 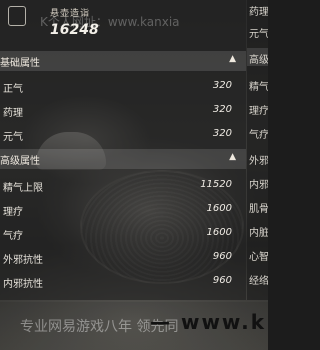 What do you see at coordinates (20, 63) in the screenshot?
I see `section-title-basic: 基础属性` at bounding box center [20, 63].